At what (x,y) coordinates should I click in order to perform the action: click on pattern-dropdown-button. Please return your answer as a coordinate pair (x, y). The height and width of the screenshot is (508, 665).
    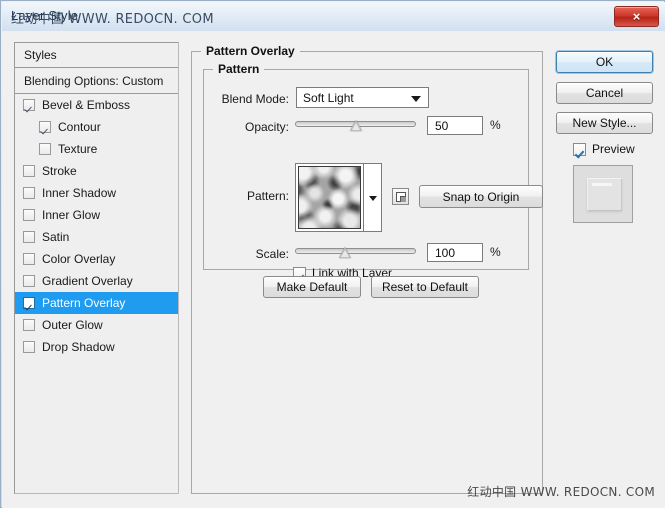
    Looking at the image, I should click on (372, 197).